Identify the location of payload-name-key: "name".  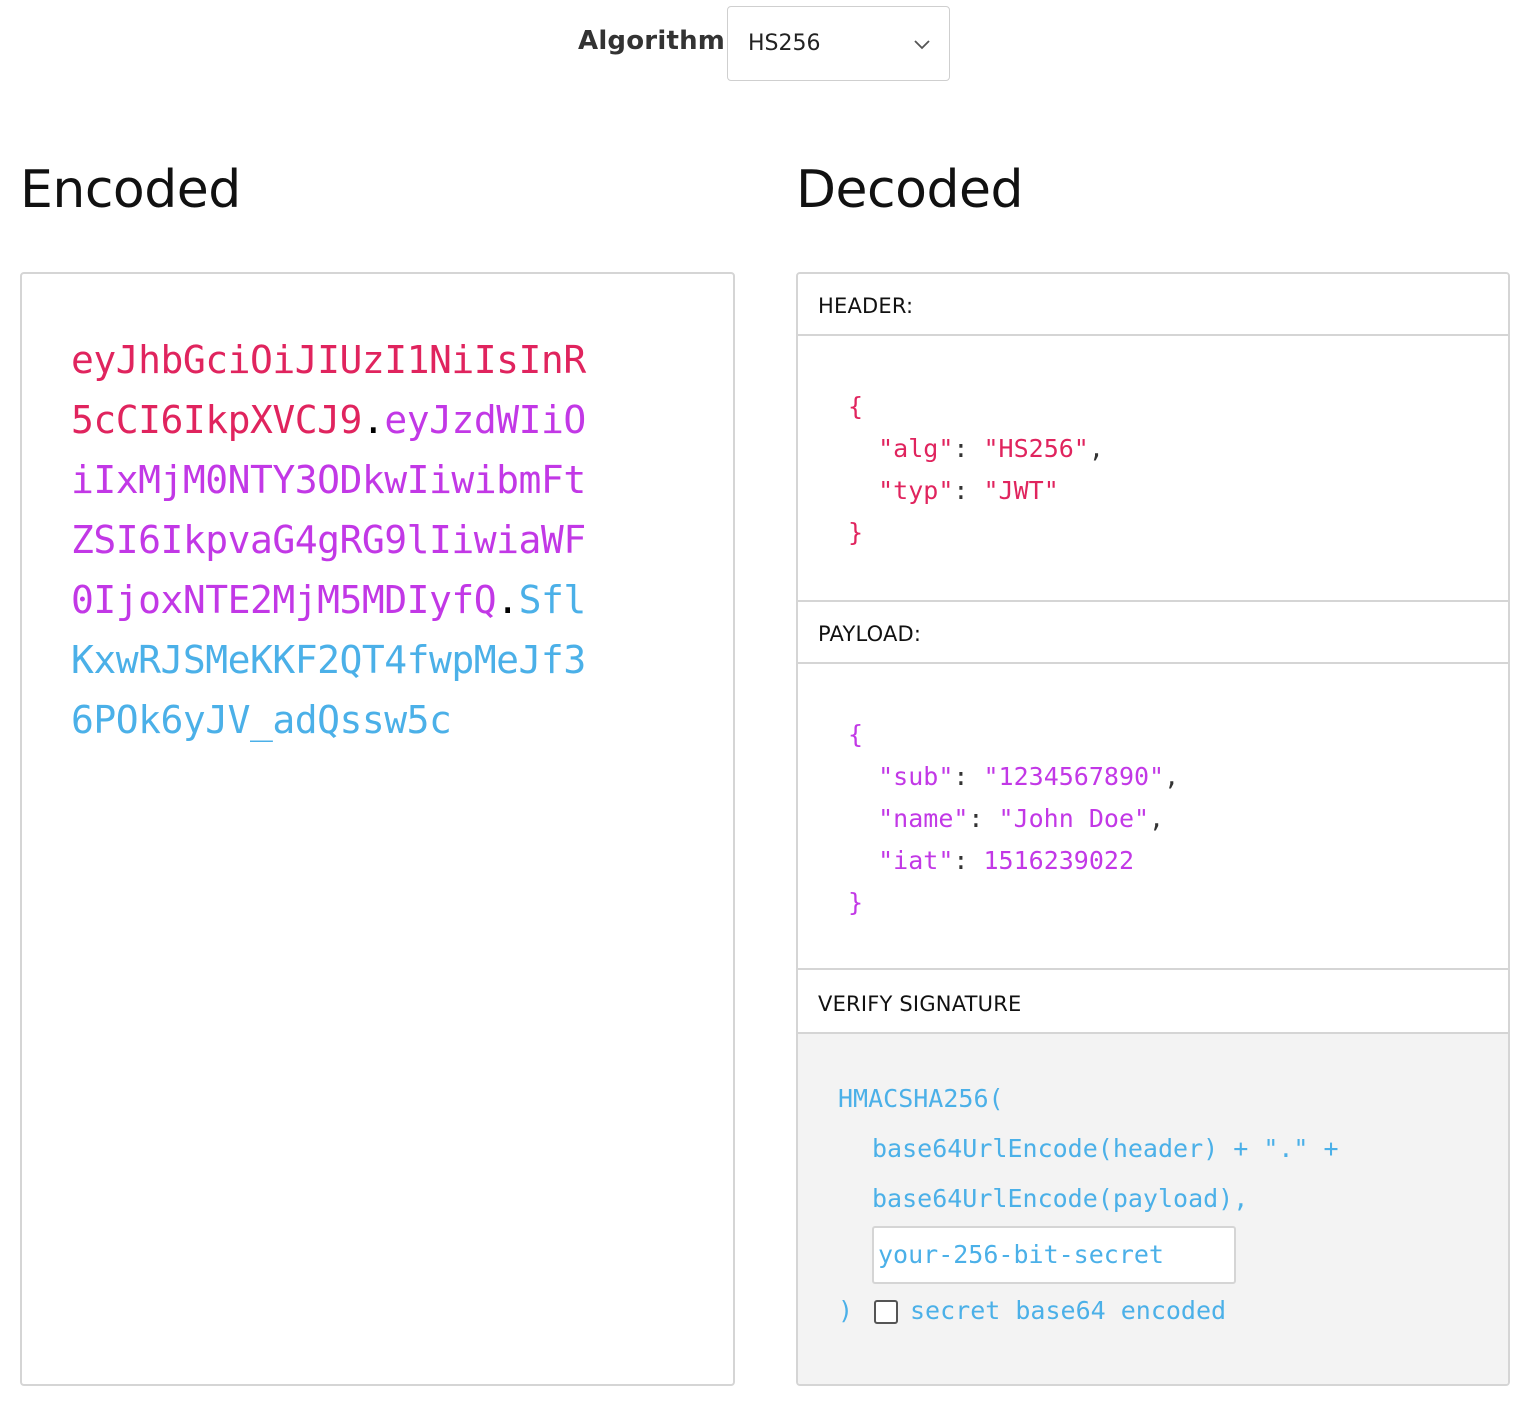
(923, 818).